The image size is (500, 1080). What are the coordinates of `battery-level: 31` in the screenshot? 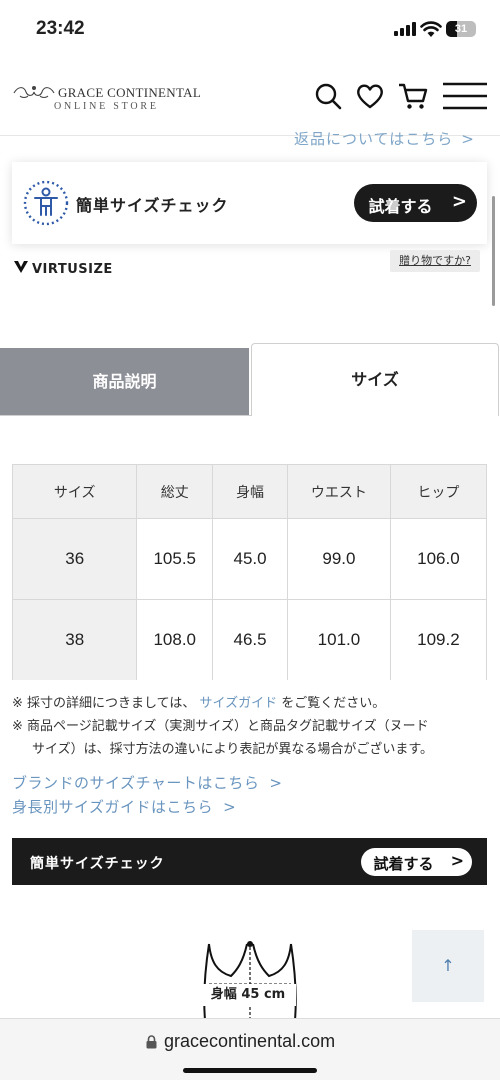 It's located at (461, 29).